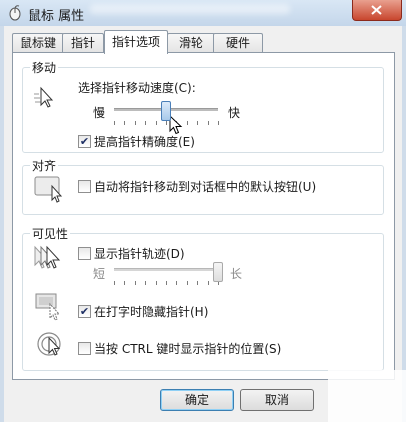  I want to click on show-location-ctrl-label: 当按 CTRL 键时显示指针的位置(S), so click(188, 349).